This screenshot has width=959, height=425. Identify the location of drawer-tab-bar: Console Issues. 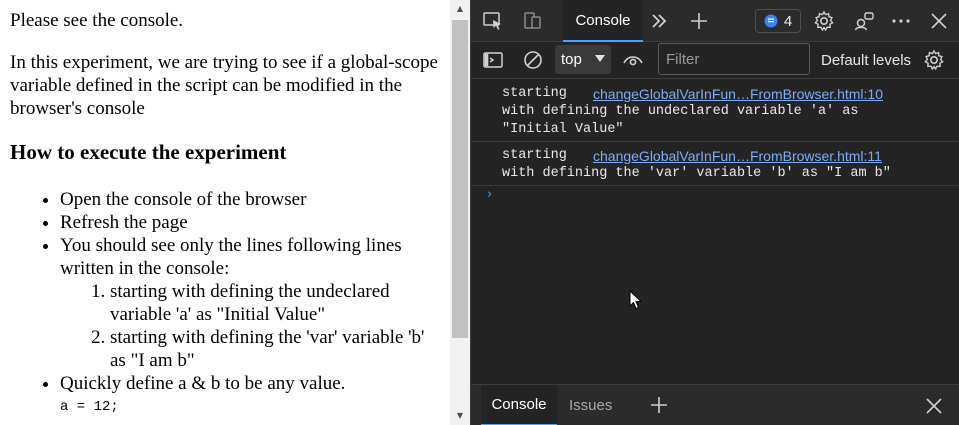
(715, 404).